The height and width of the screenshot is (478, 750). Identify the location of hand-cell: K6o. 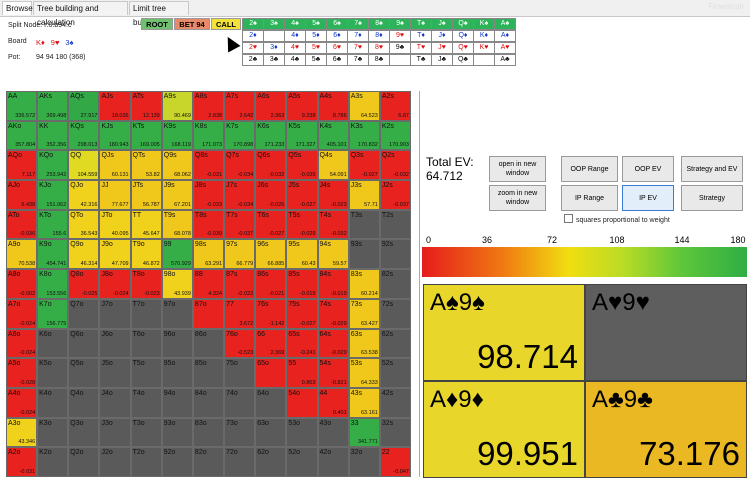
(53, 343).